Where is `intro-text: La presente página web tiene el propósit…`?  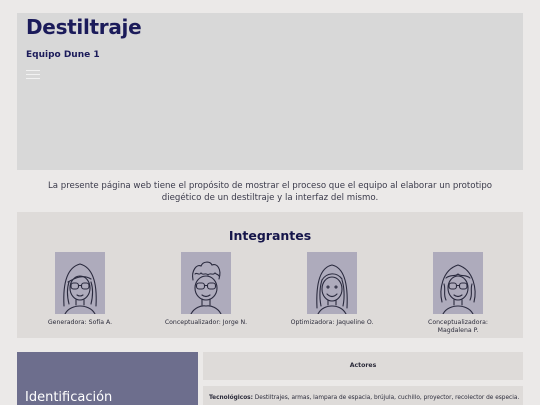
intro-text: La presente página web tiene el propósit… is located at coordinates (270, 192).